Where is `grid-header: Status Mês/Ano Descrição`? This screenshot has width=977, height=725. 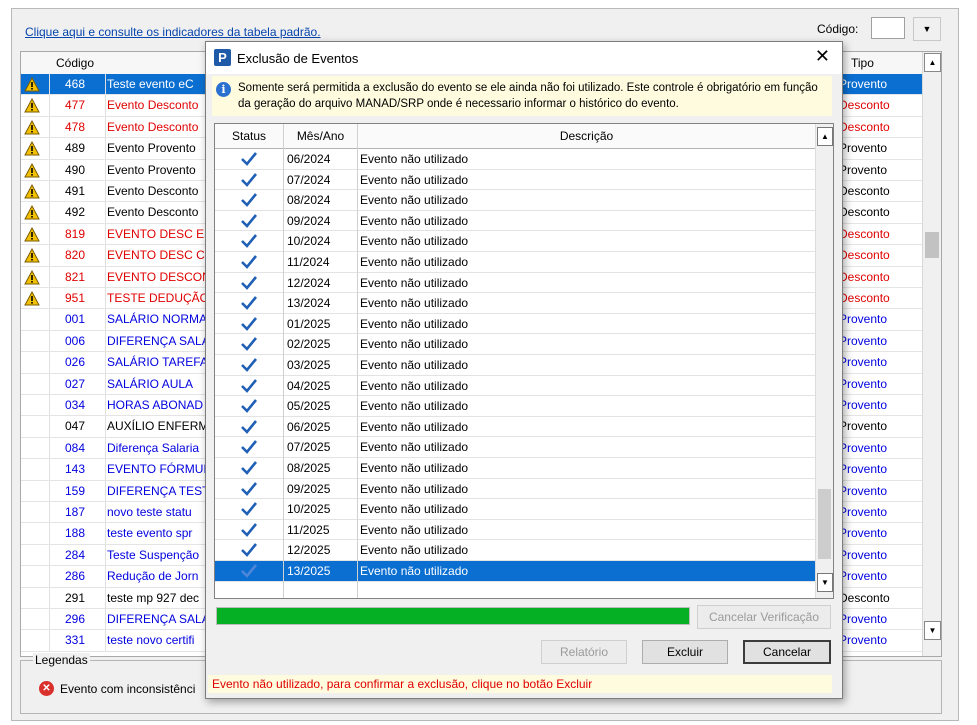
grid-header: Status Mês/Ano Descrição is located at coordinates (515, 136).